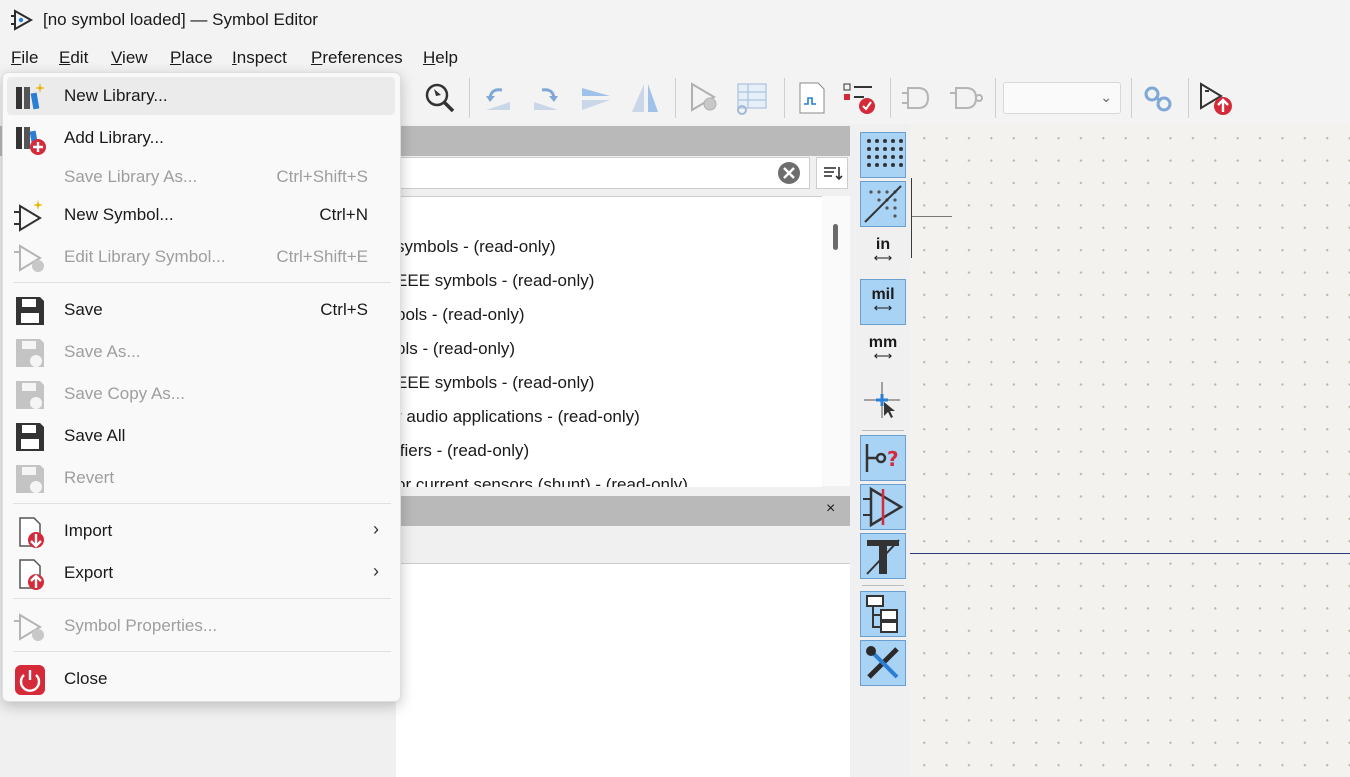 This screenshot has width=1350, height=777. Describe the element at coordinates (201, 531) in the screenshot. I see `menu-item-import: Import ›` at that location.